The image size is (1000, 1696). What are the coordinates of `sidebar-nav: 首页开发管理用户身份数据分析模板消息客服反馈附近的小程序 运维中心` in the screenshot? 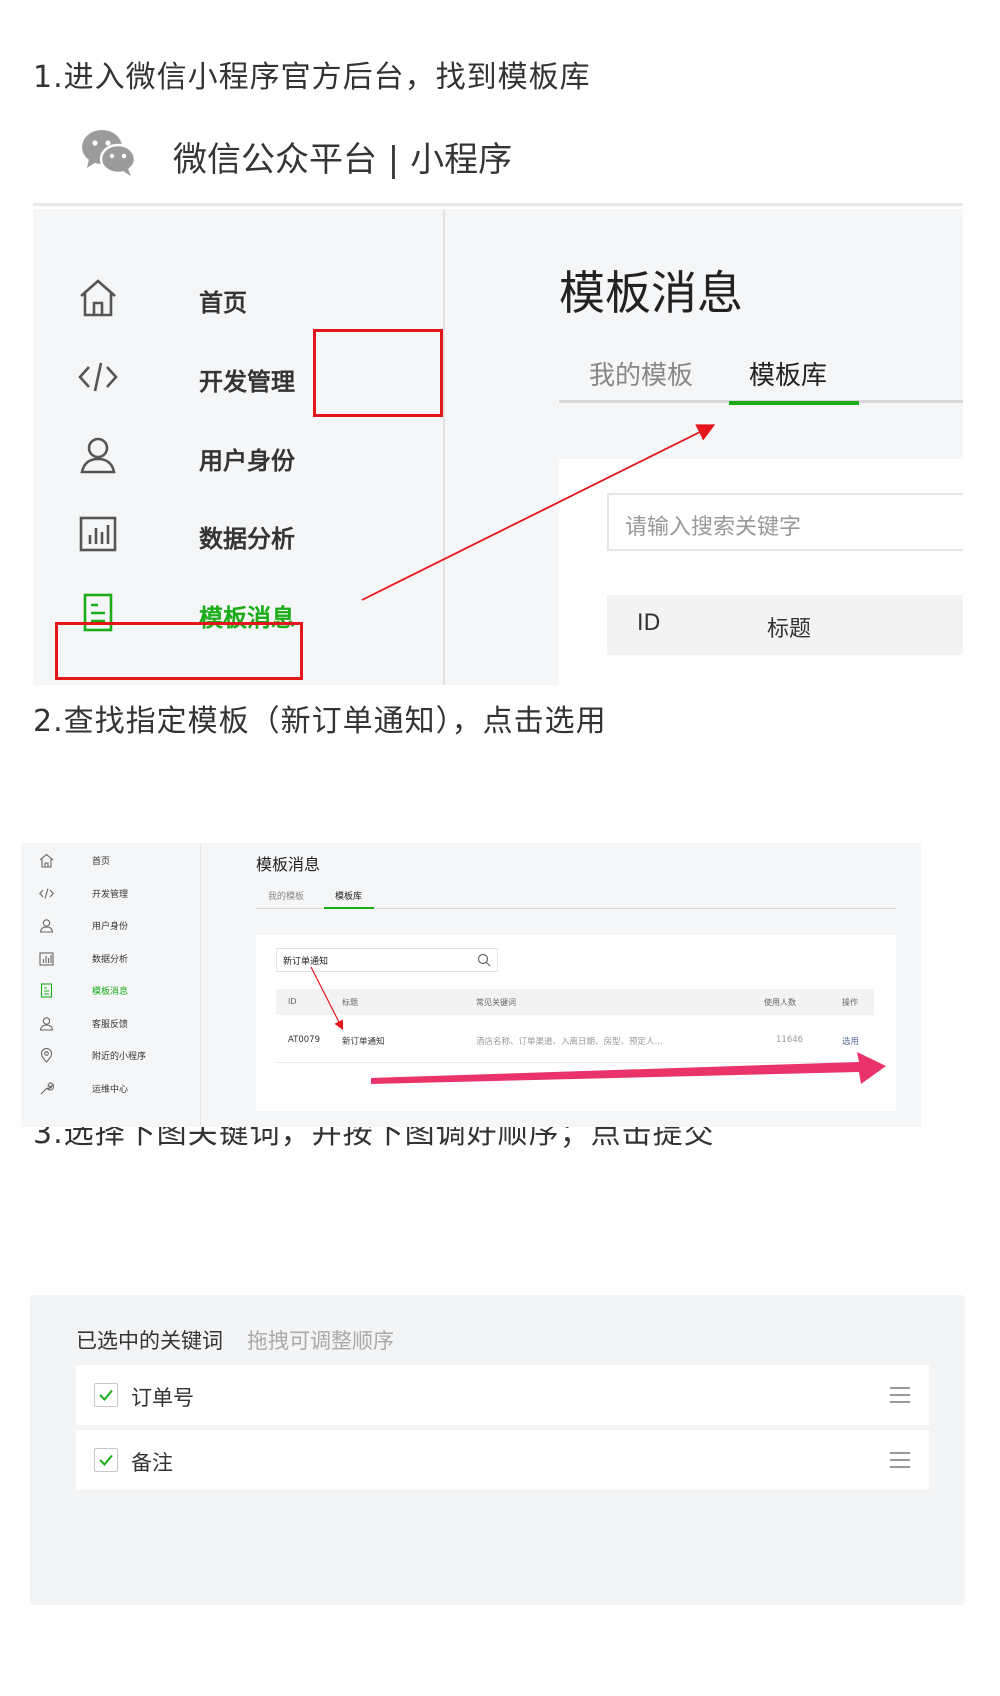 It's located at (111, 985).